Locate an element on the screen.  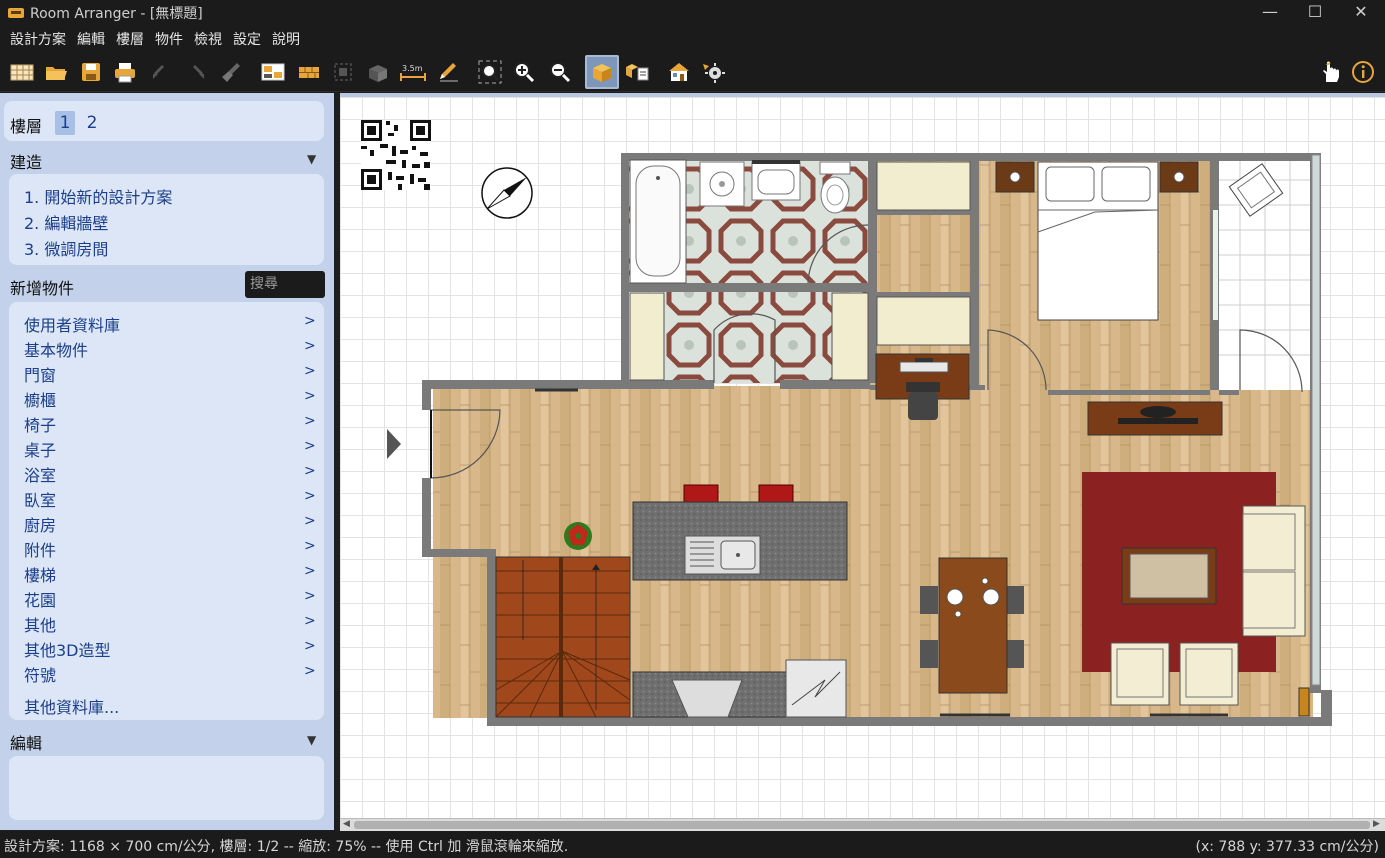
compass-icon is located at coordinates (507, 193).